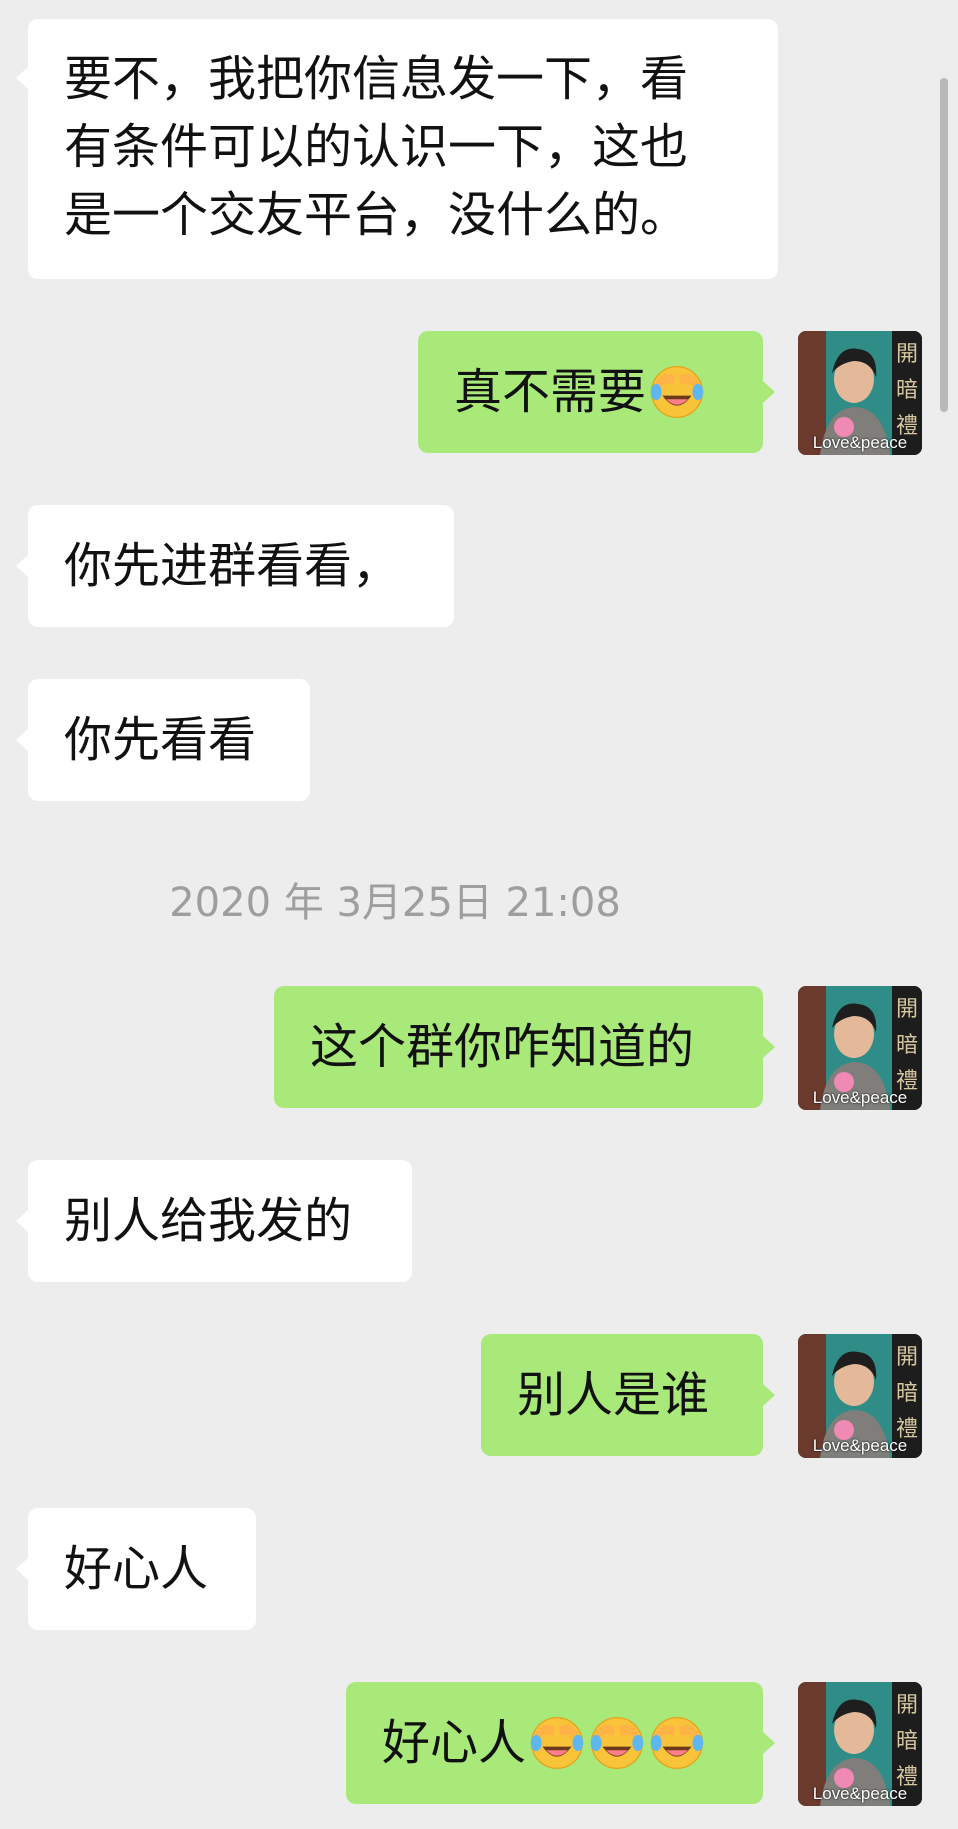 Image resolution: width=958 pixels, height=1829 pixels. I want to click on message-sent: 别人是谁, so click(622, 1395).